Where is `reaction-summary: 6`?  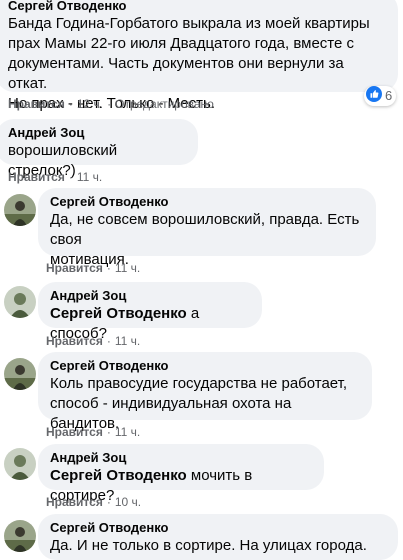 reaction-summary: 6 is located at coordinates (380, 96).